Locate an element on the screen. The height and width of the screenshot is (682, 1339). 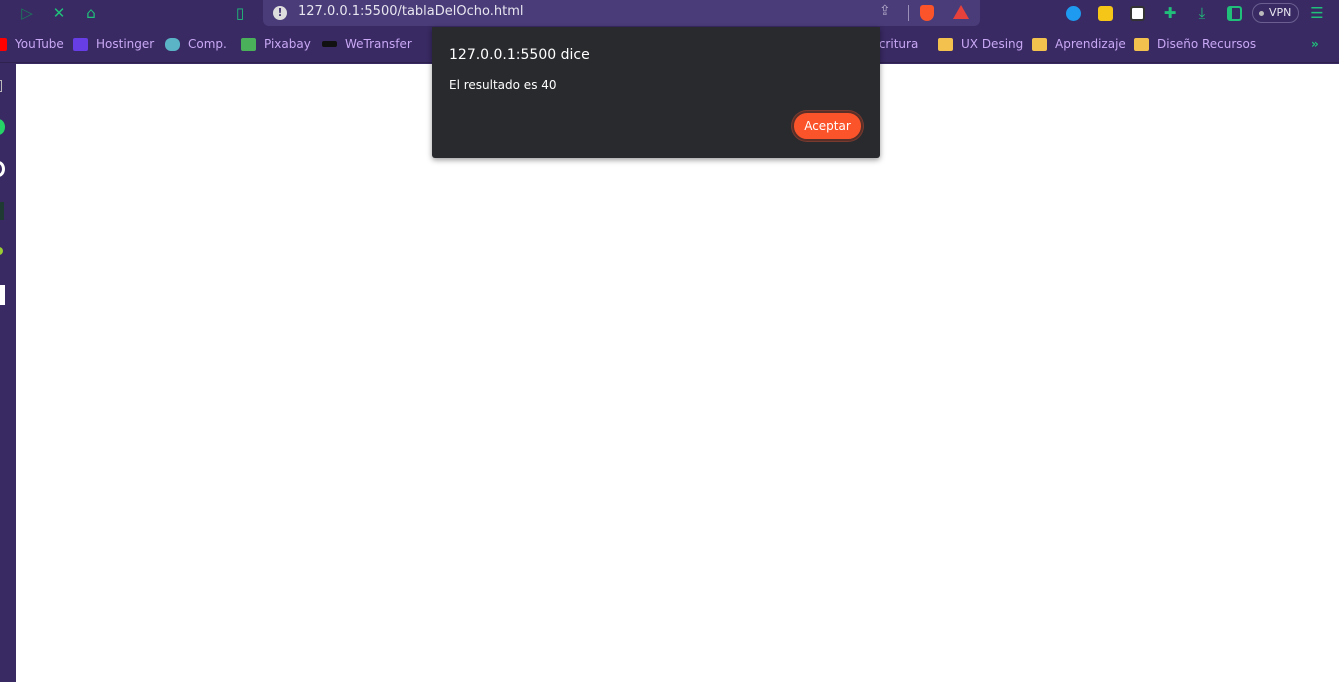
bookmark-pixabay: Pixabay is located at coordinates (276, 44).